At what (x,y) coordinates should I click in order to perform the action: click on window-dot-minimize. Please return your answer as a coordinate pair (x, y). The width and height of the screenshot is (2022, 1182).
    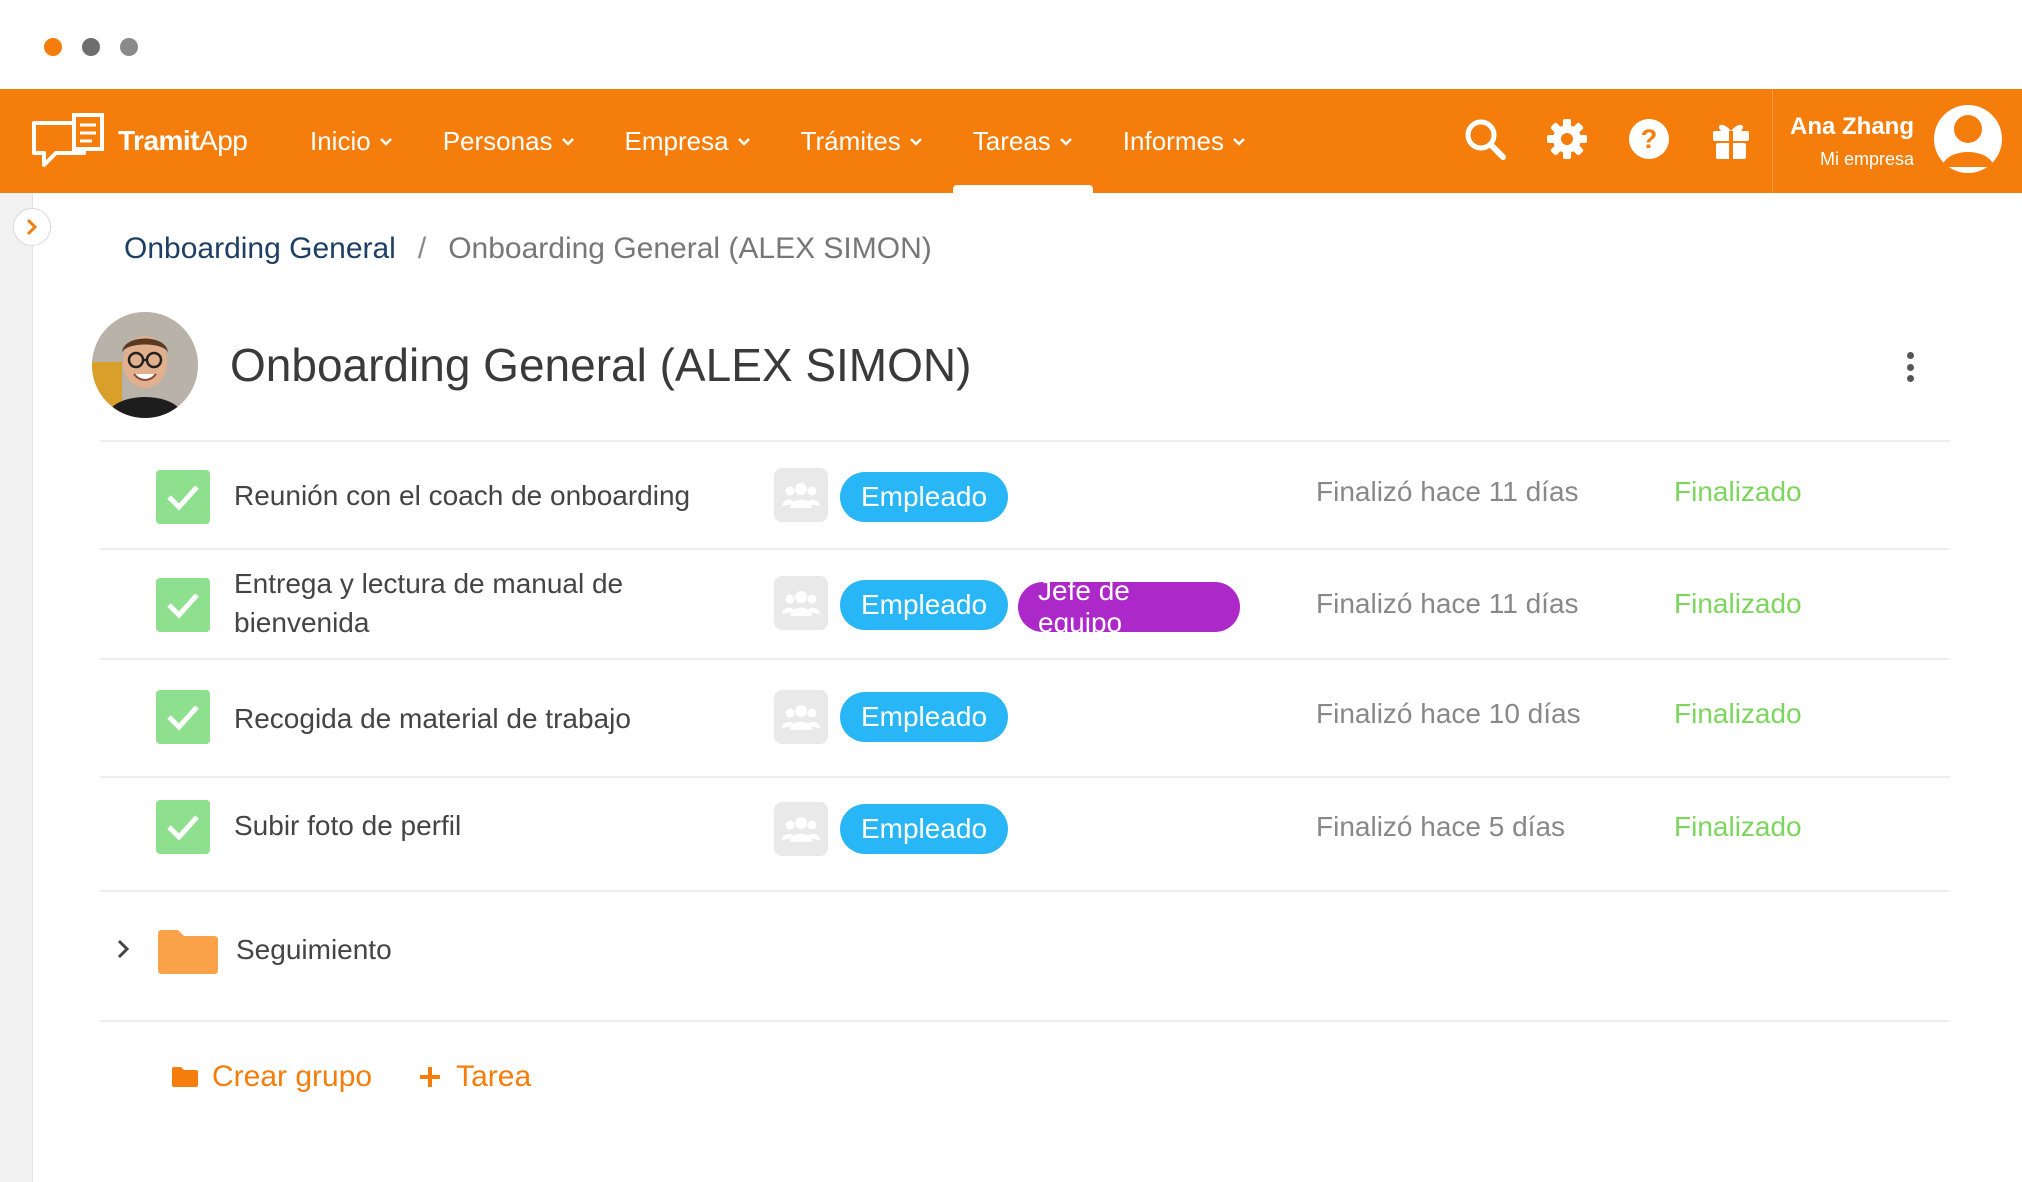
    Looking at the image, I should click on (91, 47).